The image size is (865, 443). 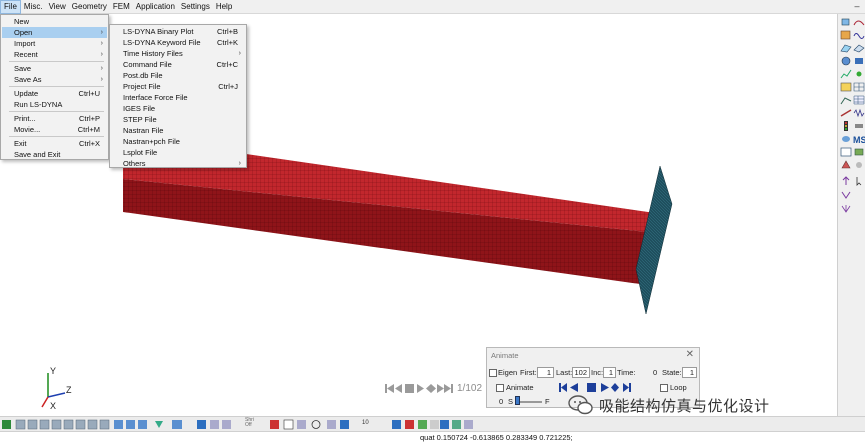 I want to click on open-submenu-item: LS-DYNA Binary Plot Ctrl+B, so click(x=178, y=31).